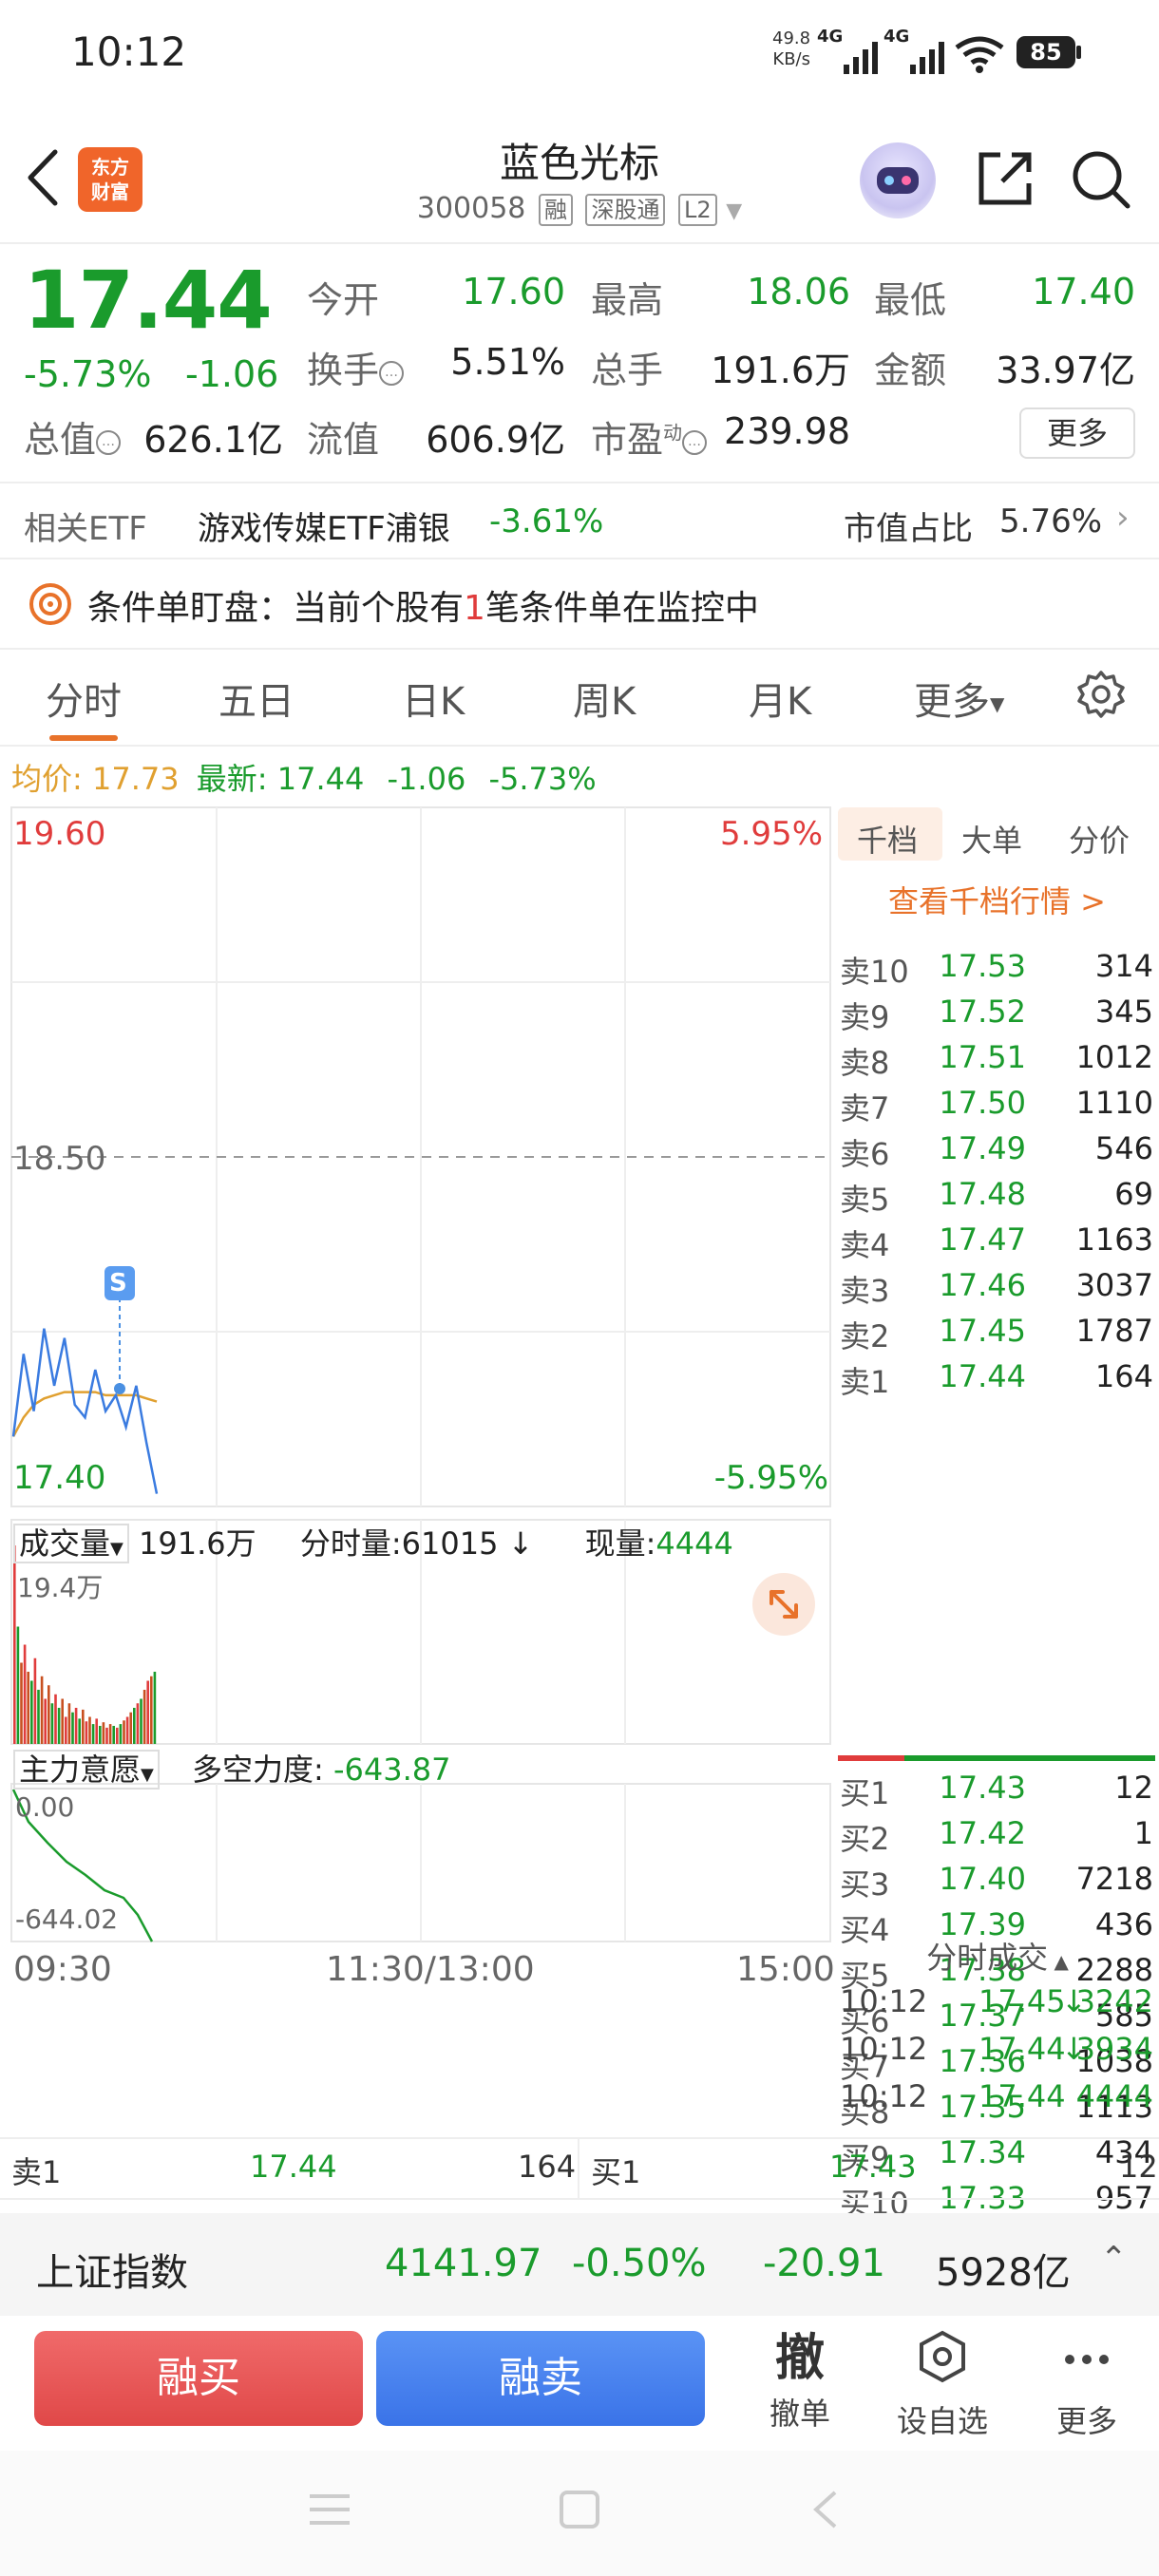 The height and width of the screenshot is (2576, 1159). Describe the element at coordinates (979, 57) in the screenshot. I see `wifi-icon` at that location.